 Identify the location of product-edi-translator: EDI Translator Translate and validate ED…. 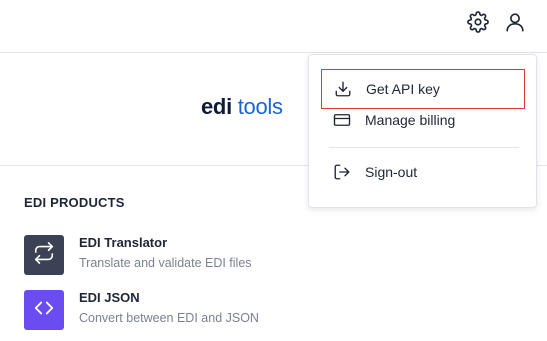
(138, 255).